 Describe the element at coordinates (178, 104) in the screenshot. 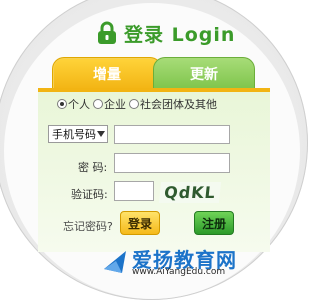

I see `radio-label: 社会团体及其他` at that location.